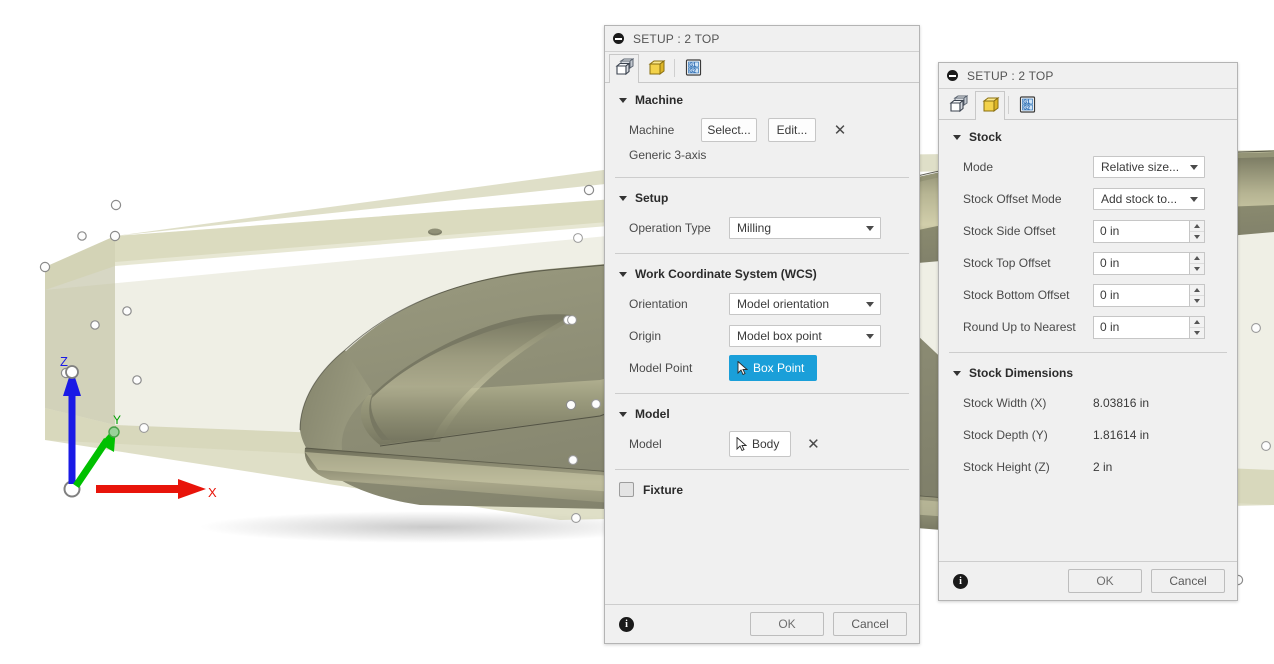 The height and width of the screenshot is (664, 1274). What do you see at coordinates (1016, 295) in the screenshot?
I see `stock-bottom-offset-label: Stock Bottom Offset` at bounding box center [1016, 295].